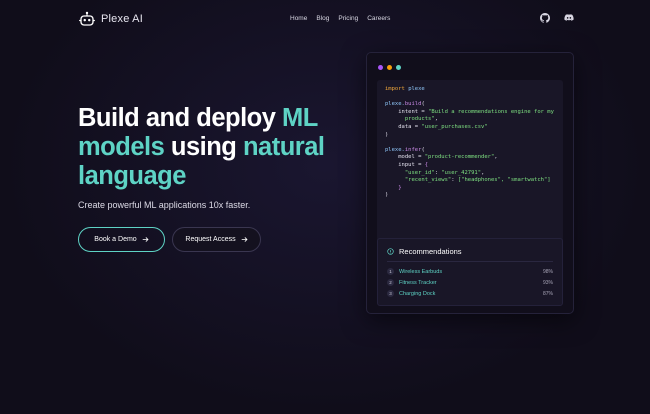 This screenshot has height=414, width=650. I want to click on product-name: Fitness Tracker, so click(418, 282).